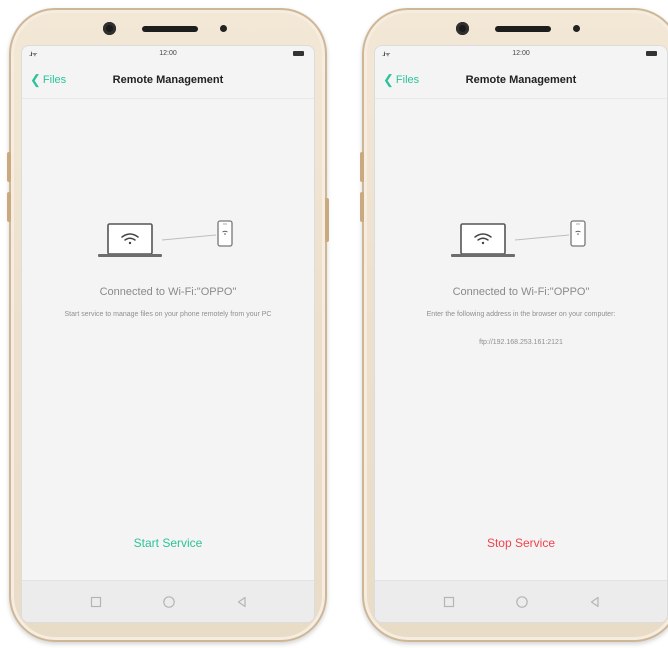 The image size is (668, 648). Describe the element at coordinates (168, 543) in the screenshot. I see `start-service-button: Start Service` at that location.